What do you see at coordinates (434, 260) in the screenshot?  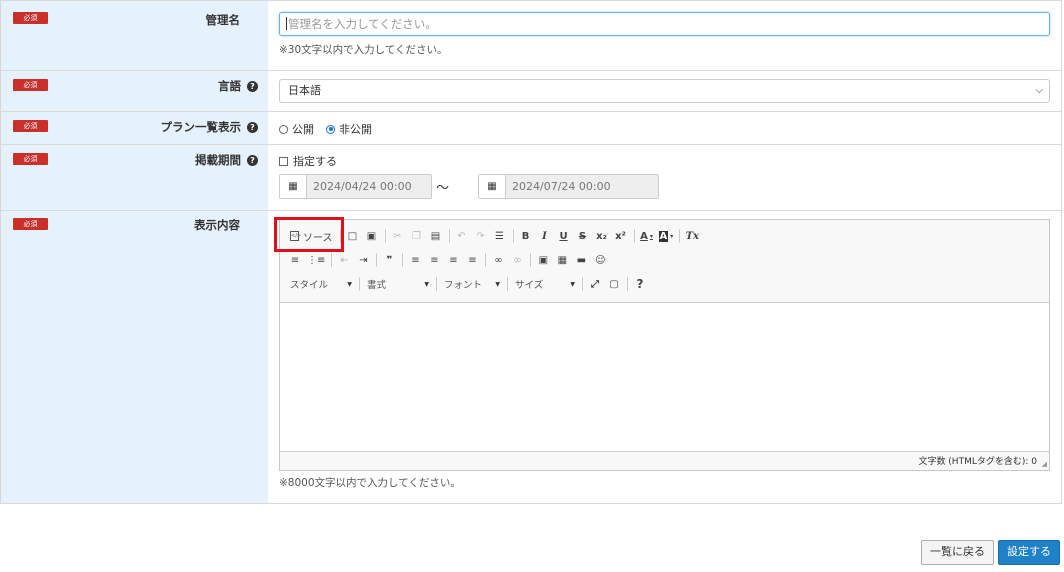 I see `align-center-icon: ≡` at bounding box center [434, 260].